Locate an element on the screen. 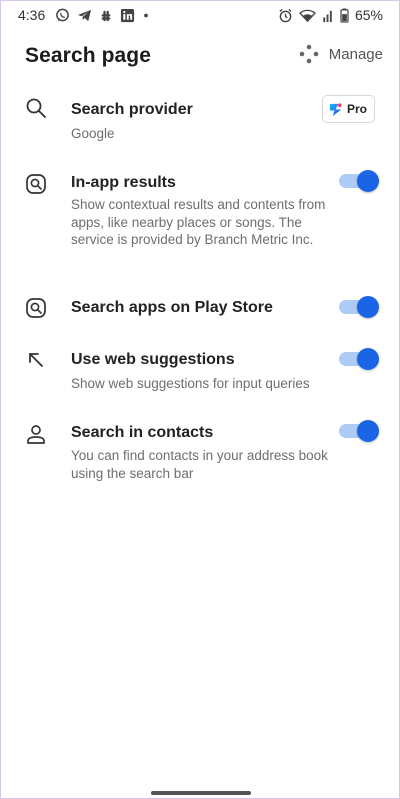 The height and width of the screenshot is (799, 400). signal-icon is located at coordinates (327, 16).